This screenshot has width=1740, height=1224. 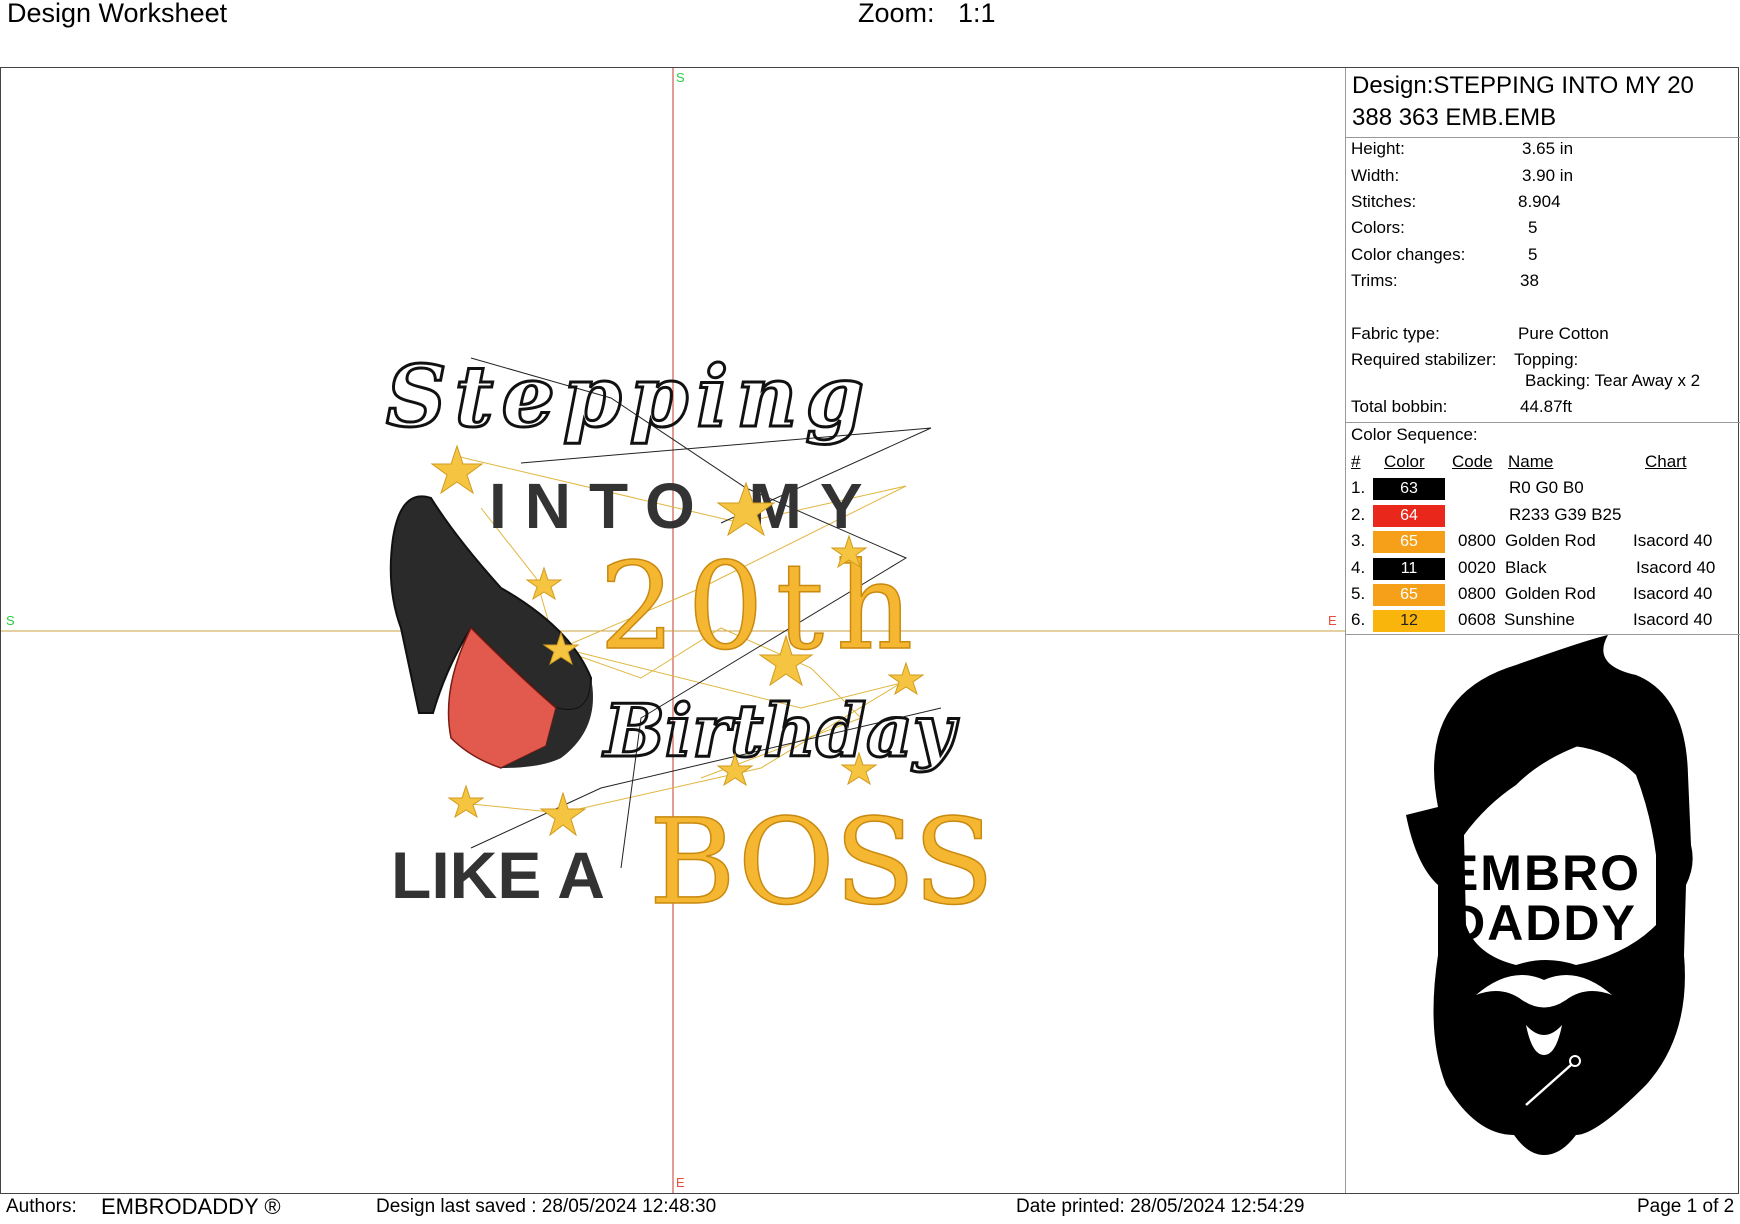 I want to click on stabilizer-label: Required stabilizer:, so click(x=1424, y=359).